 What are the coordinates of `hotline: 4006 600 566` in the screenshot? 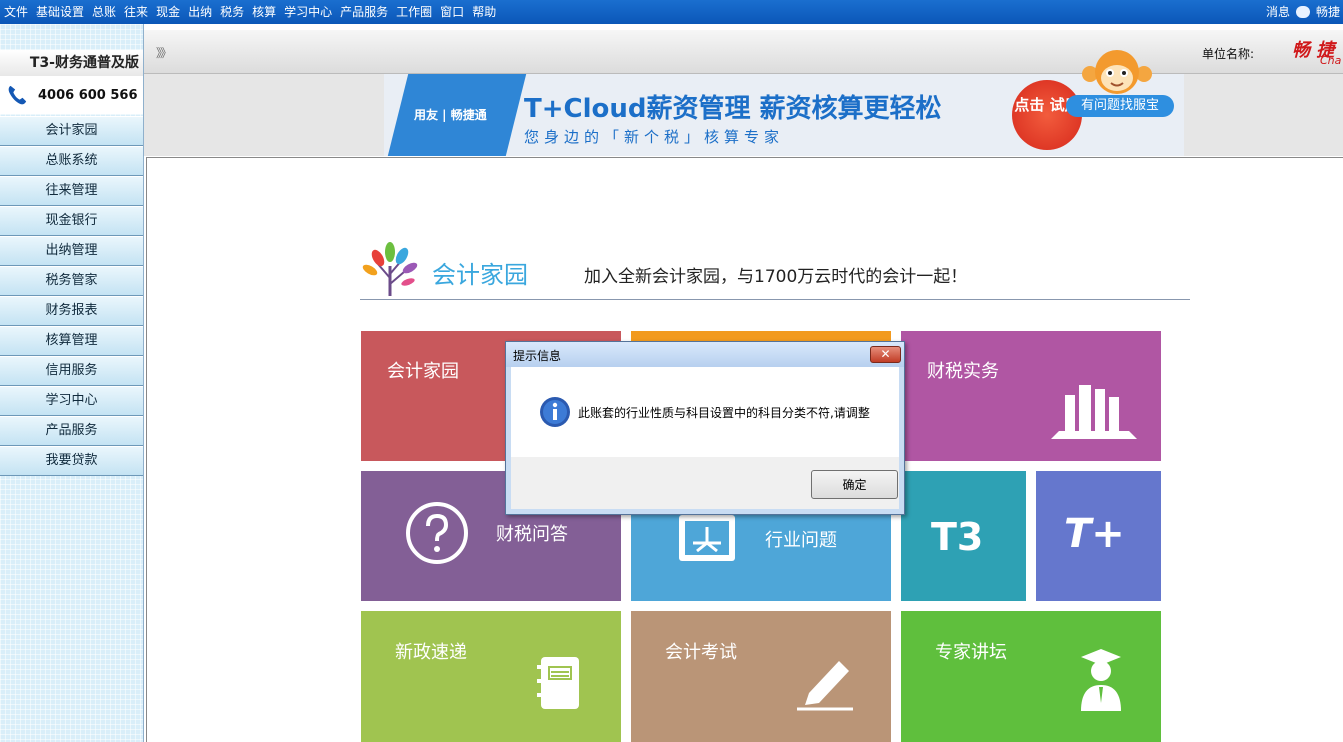 It's located at (71, 95).